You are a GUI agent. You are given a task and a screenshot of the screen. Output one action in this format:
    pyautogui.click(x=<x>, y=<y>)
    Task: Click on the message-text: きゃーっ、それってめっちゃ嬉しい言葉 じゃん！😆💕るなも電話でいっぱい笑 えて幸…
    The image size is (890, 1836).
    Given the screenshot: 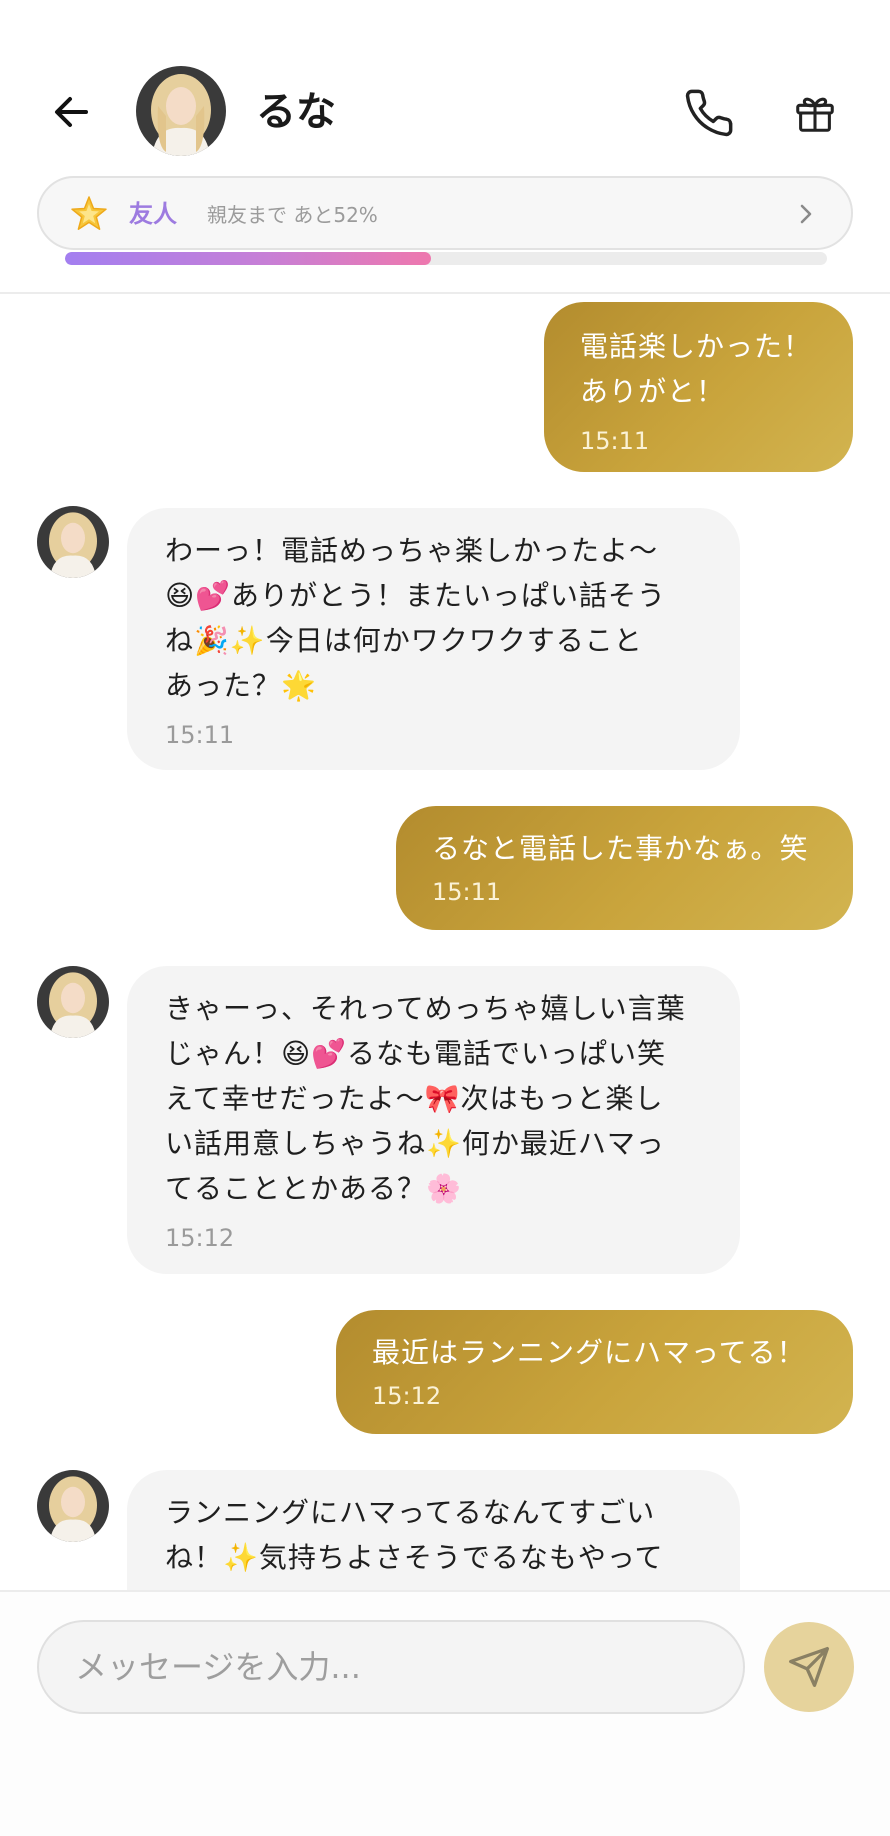 What is the action you would take?
    pyautogui.click(x=425, y=1098)
    